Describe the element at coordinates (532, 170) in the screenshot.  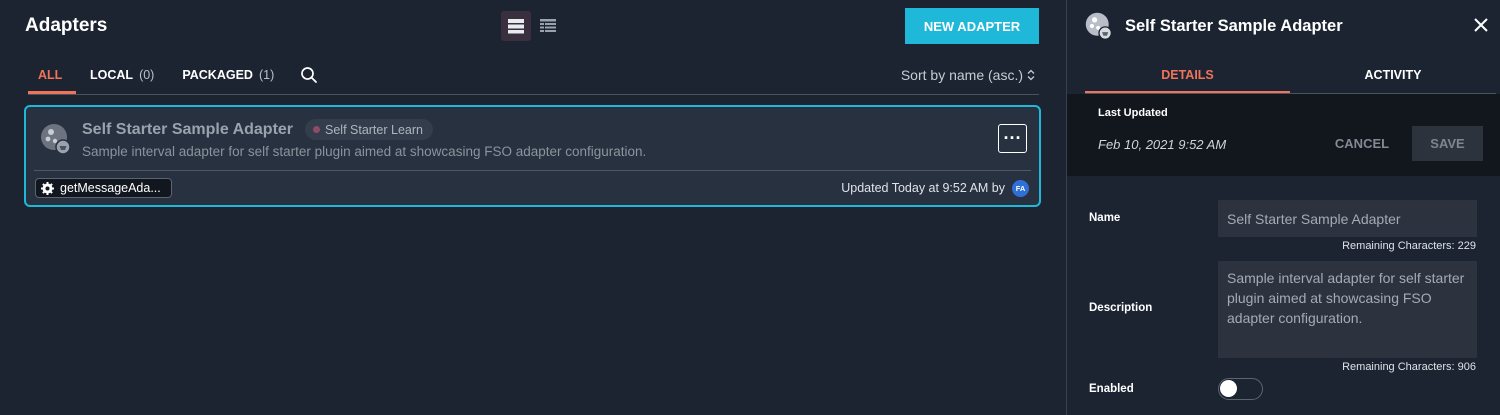
I see `card-divider` at that location.